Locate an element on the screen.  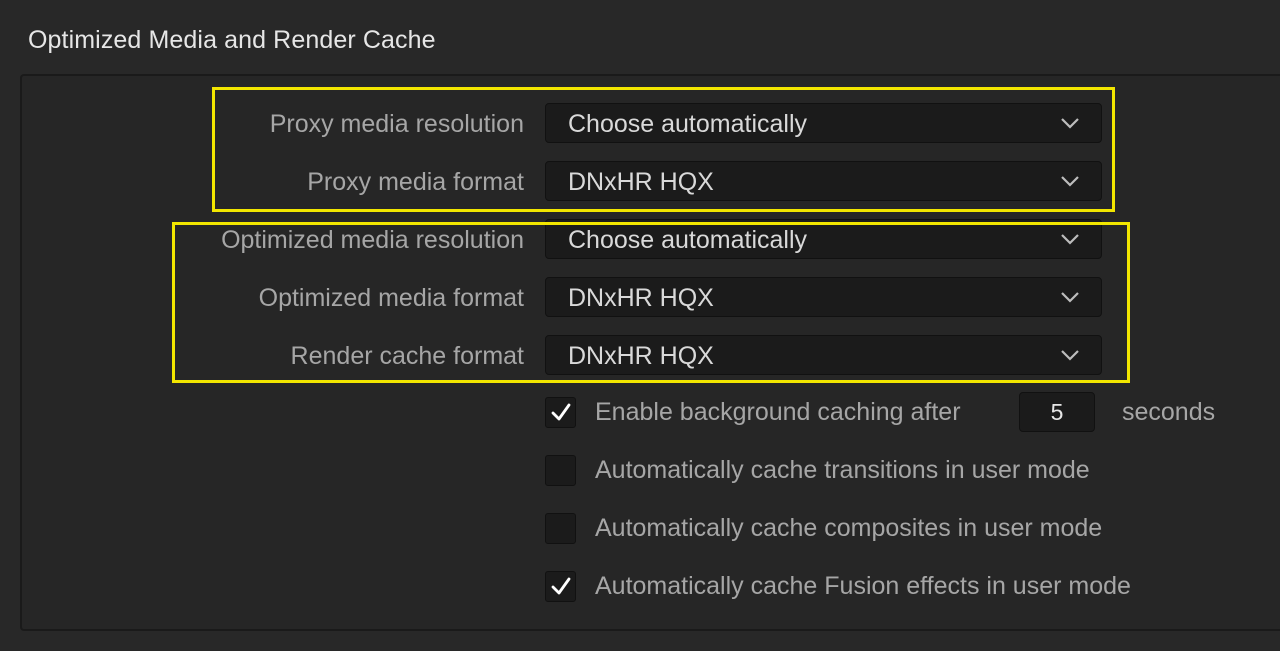
optimized-format-value: DNxHR HQX is located at coordinates (641, 298).